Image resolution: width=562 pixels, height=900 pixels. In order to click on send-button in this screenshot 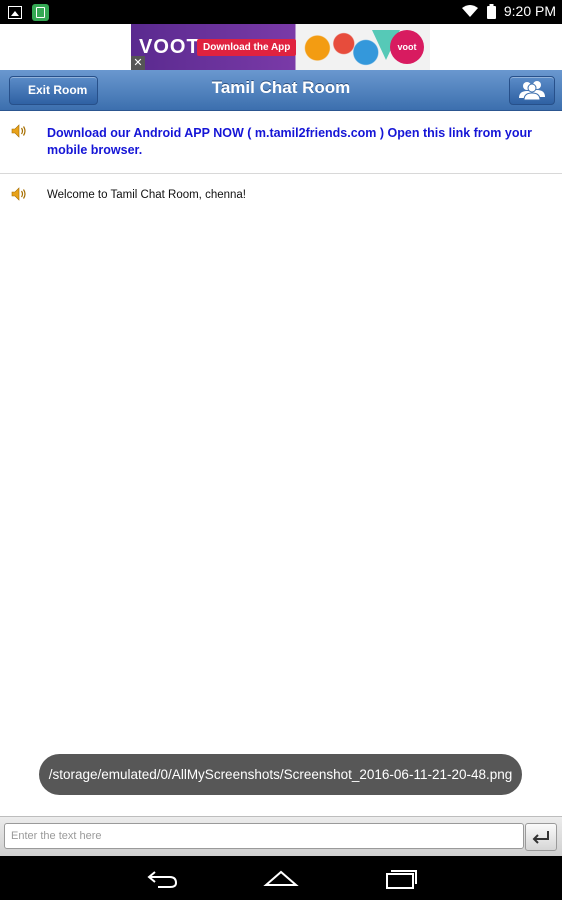, I will do `click(541, 837)`.